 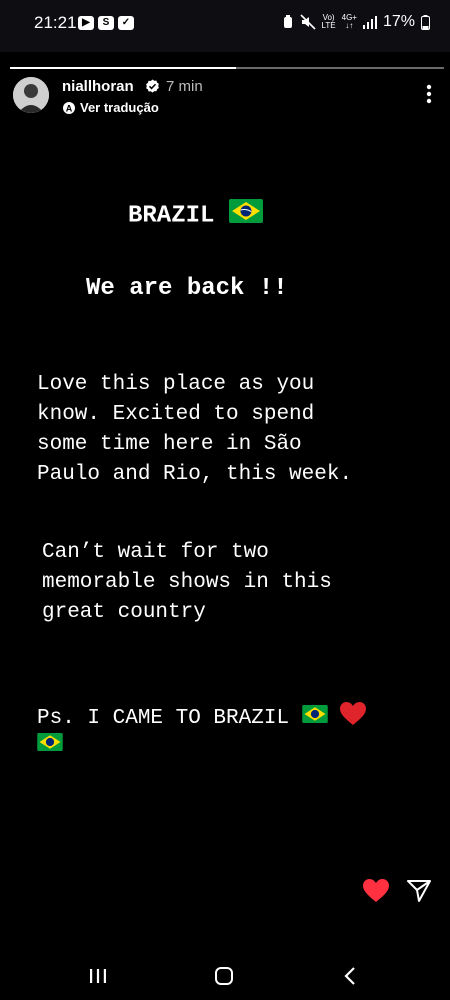 What do you see at coordinates (350, 976) in the screenshot?
I see `back-icon` at bounding box center [350, 976].